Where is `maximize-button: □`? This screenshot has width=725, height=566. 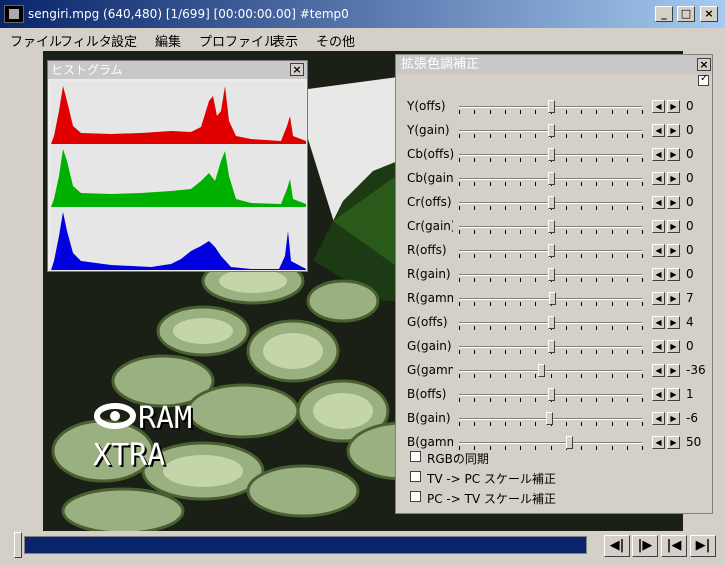 maximize-button: □ is located at coordinates (686, 14).